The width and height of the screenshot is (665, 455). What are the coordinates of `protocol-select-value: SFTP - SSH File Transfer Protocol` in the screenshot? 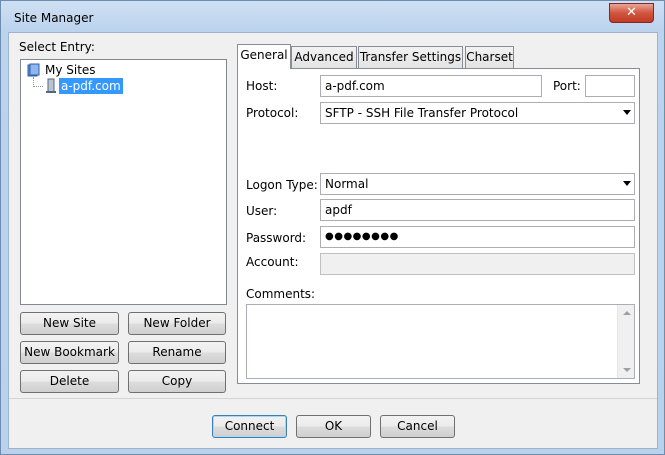 It's located at (422, 113).